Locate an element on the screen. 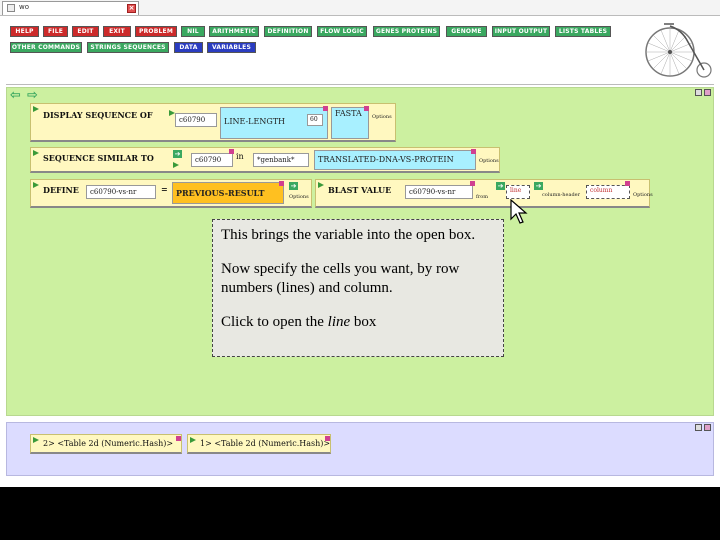  line-length-value: 60 is located at coordinates (315, 120).